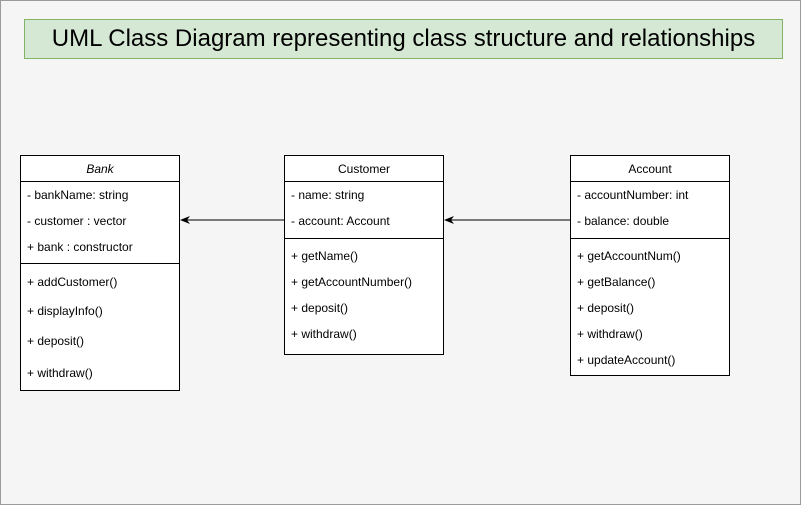  What do you see at coordinates (629, 256) in the screenshot?
I see `class-account-method: + getAccountNum()` at bounding box center [629, 256].